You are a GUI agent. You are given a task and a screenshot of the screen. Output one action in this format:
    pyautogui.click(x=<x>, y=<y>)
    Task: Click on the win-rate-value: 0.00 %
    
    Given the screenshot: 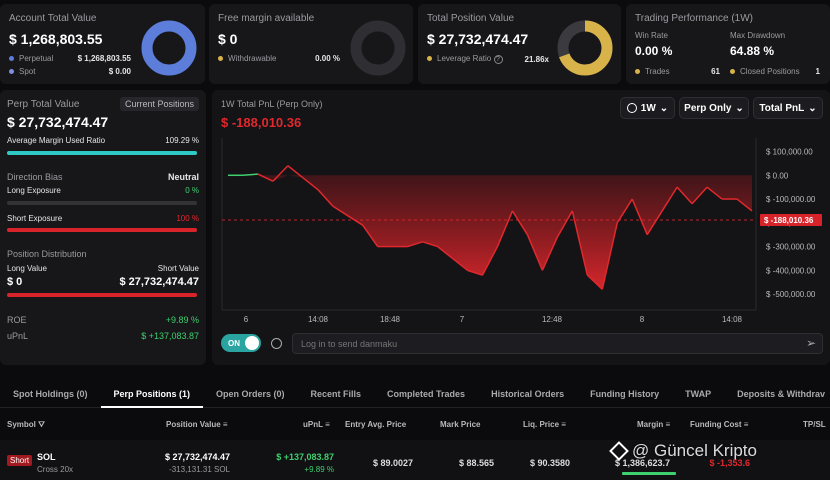 What is the action you would take?
    pyautogui.click(x=654, y=51)
    